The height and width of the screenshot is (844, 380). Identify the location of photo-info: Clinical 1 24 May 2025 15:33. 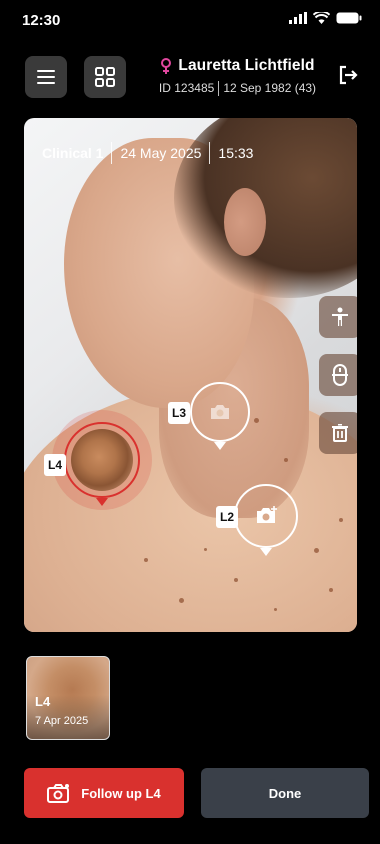
(147, 153).